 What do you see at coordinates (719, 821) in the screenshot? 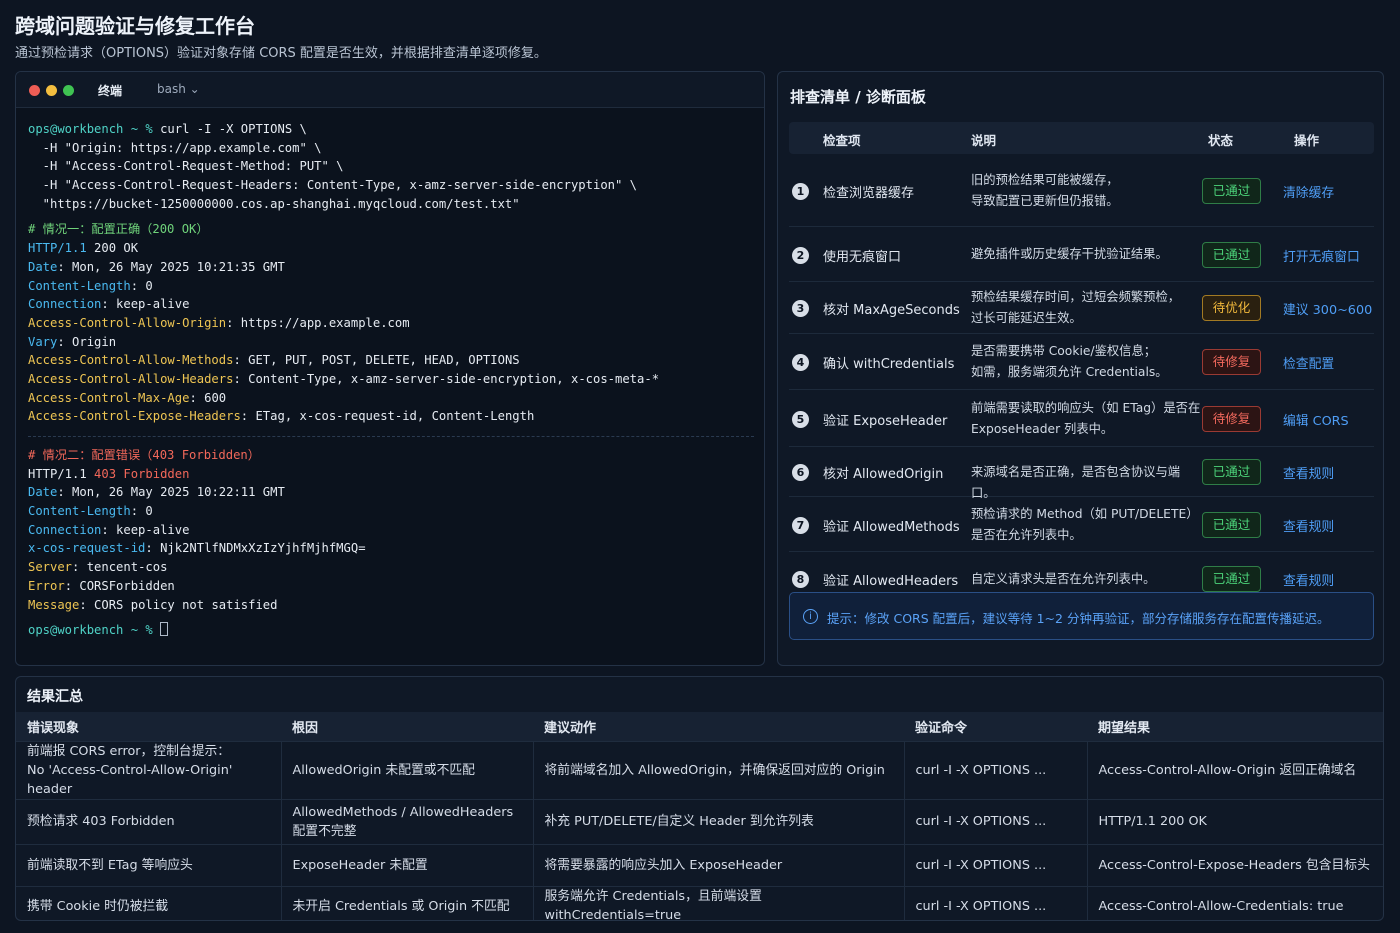
I see `table-cell: 补充 PUT/DELETE/自定义 Header 到允许列表` at bounding box center [719, 821].